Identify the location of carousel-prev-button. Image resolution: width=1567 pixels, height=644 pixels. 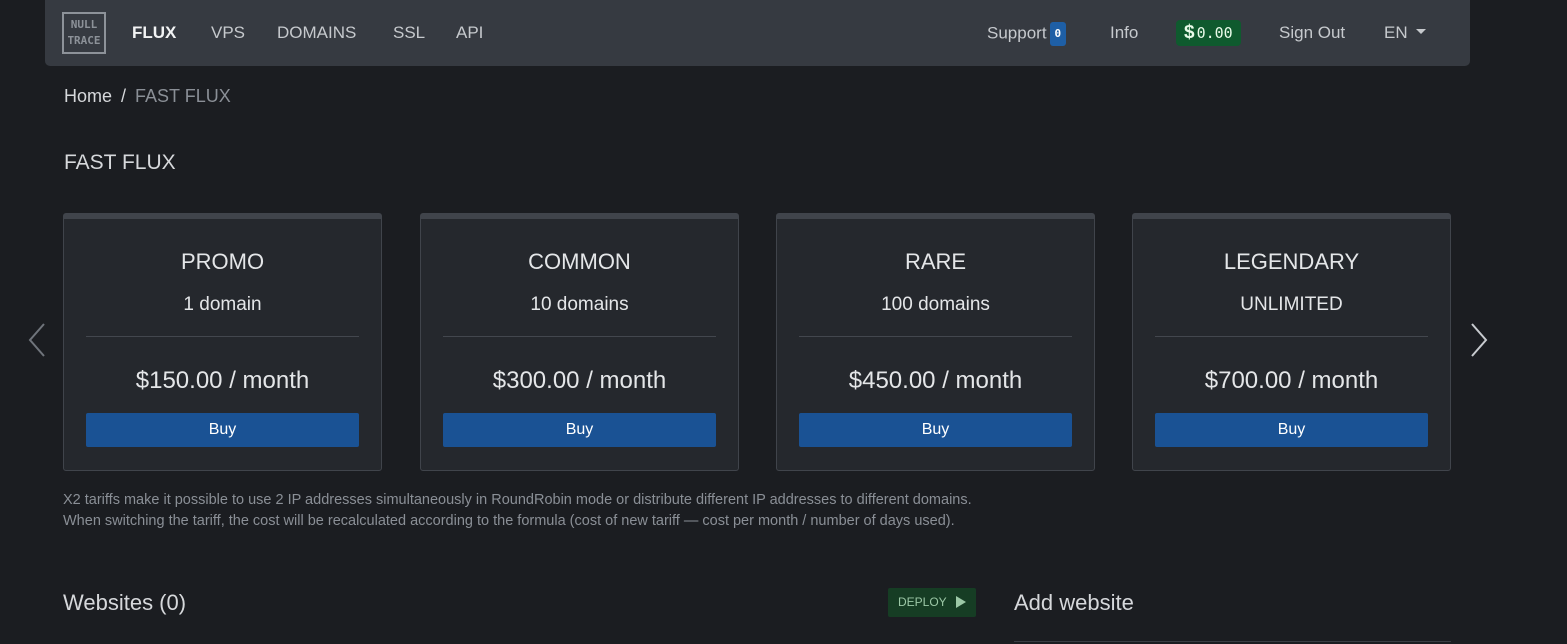
(38, 340).